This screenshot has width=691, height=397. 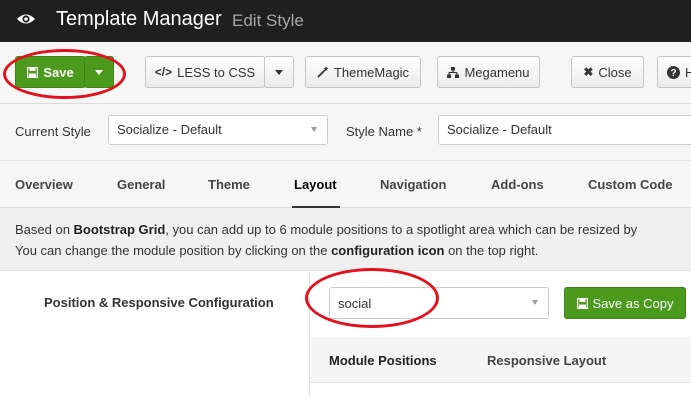 What do you see at coordinates (384, 131) in the screenshot?
I see `style-name-label: Style Name *` at bounding box center [384, 131].